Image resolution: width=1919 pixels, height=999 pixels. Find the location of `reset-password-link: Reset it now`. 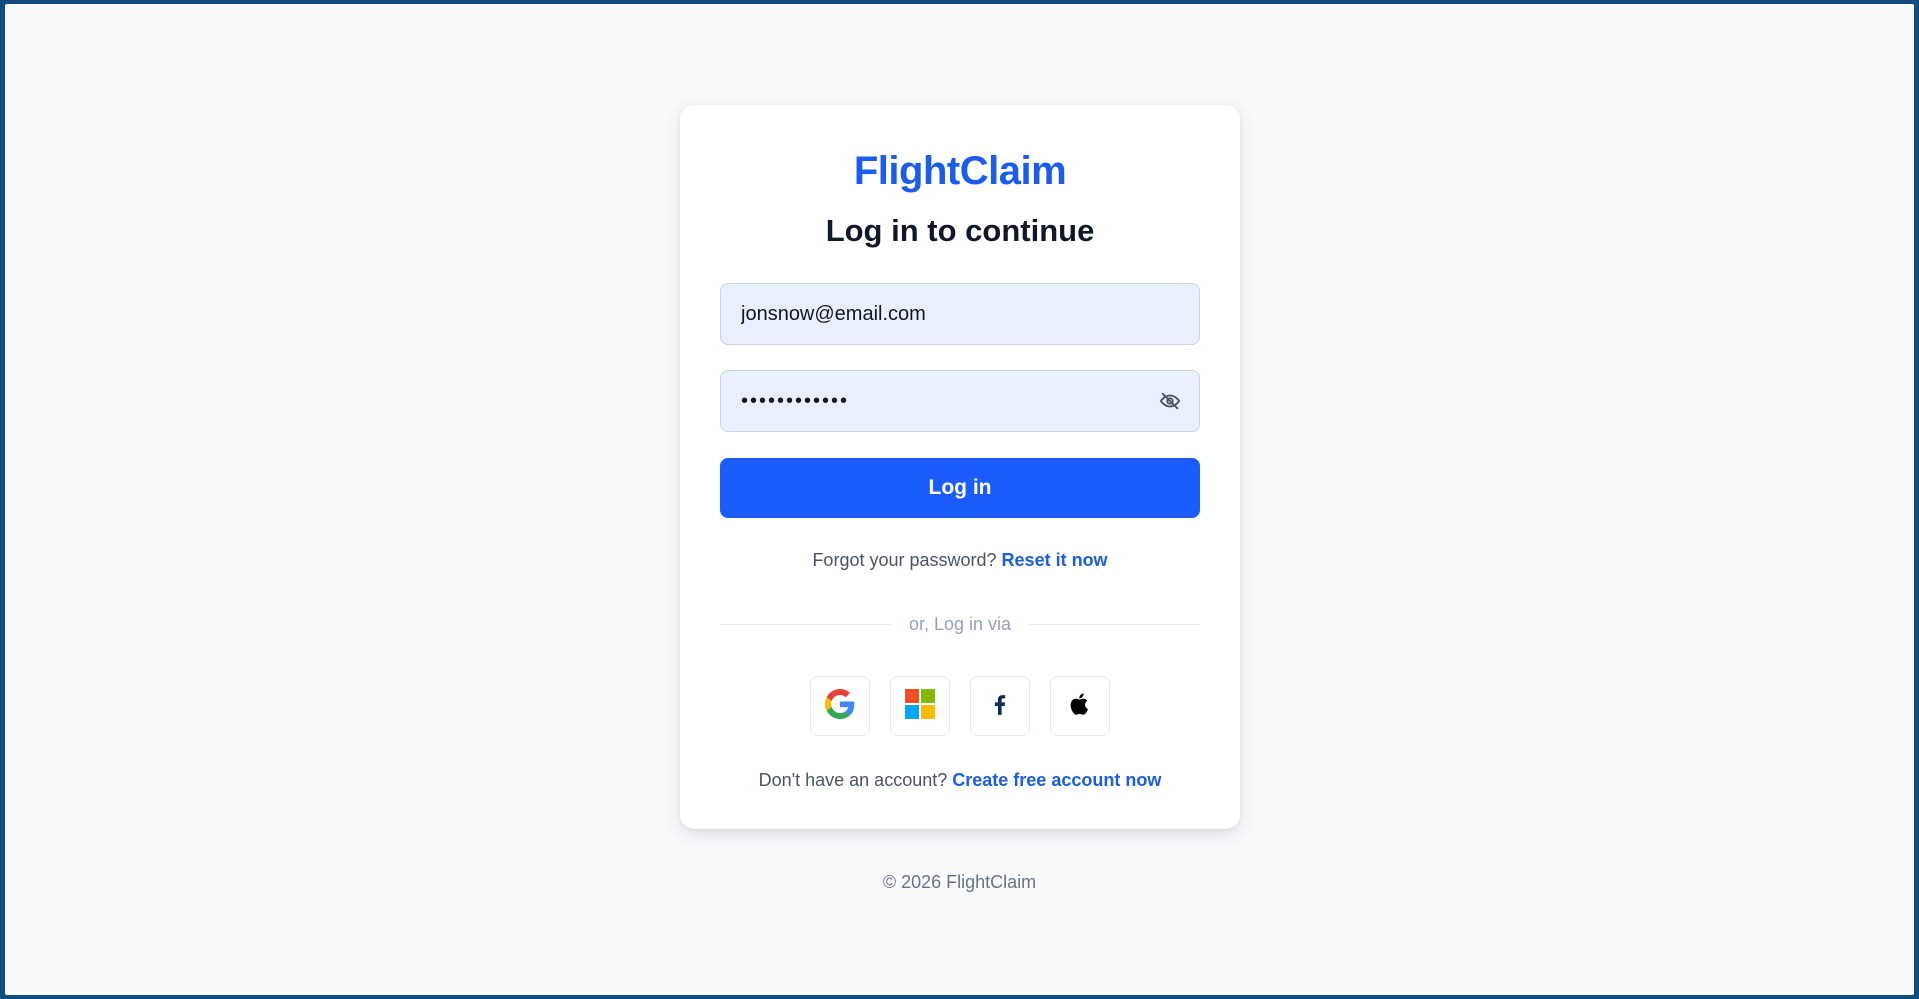

reset-password-link: Reset it now is located at coordinates (1055, 560).